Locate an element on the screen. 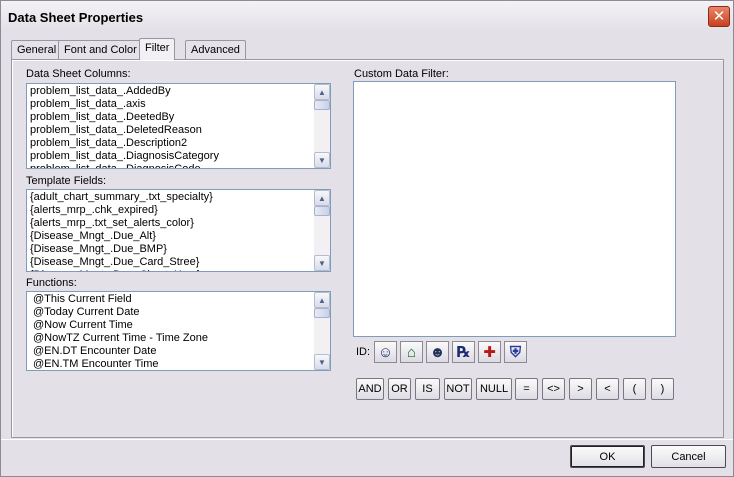 This screenshot has width=734, height=477. tab-font-and-color: Font and Color is located at coordinates (100, 49).